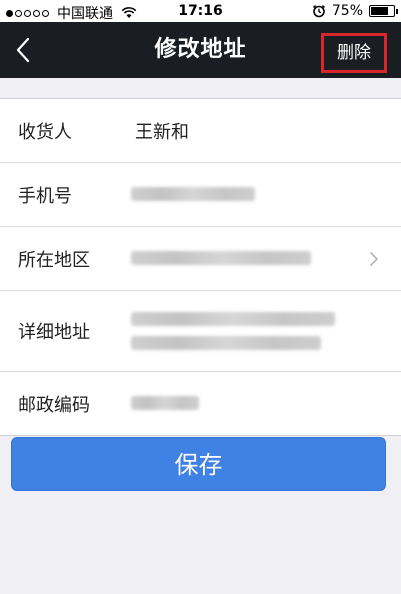 This screenshot has width=401, height=594. Describe the element at coordinates (165, 403) in the screenshot. I see `postcode-input-blurred` at that location.